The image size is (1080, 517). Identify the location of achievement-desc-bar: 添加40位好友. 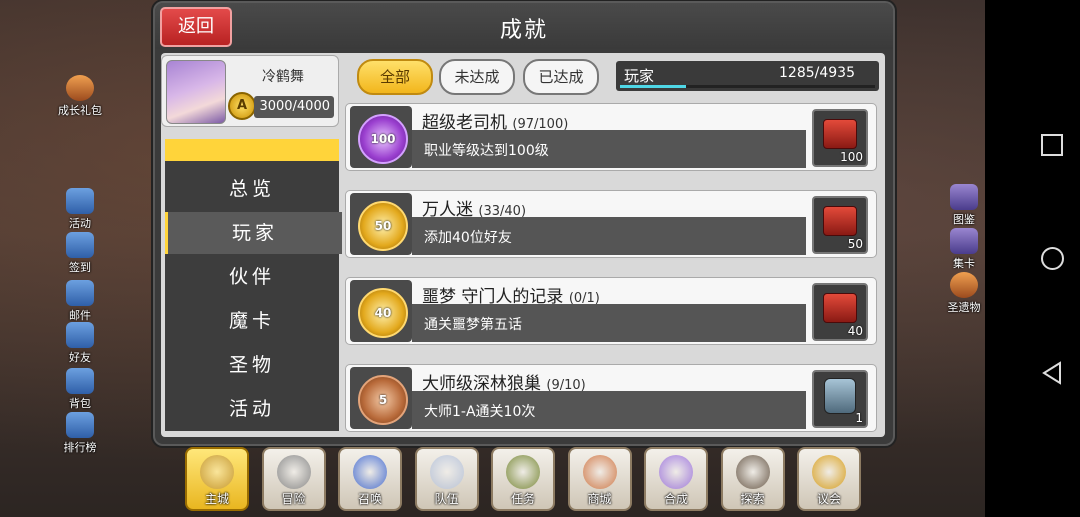
(609, 236).